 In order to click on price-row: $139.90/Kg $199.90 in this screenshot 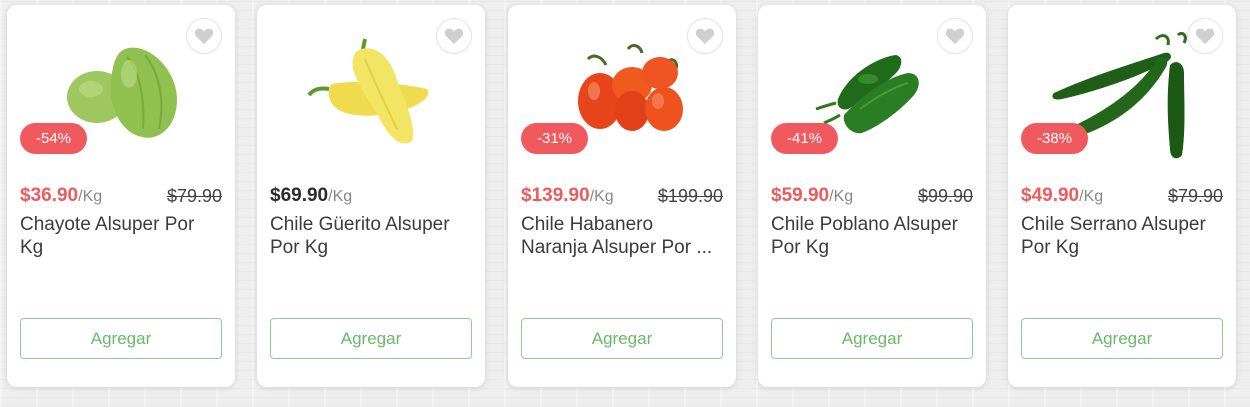, I will do `click(622, 198)`.